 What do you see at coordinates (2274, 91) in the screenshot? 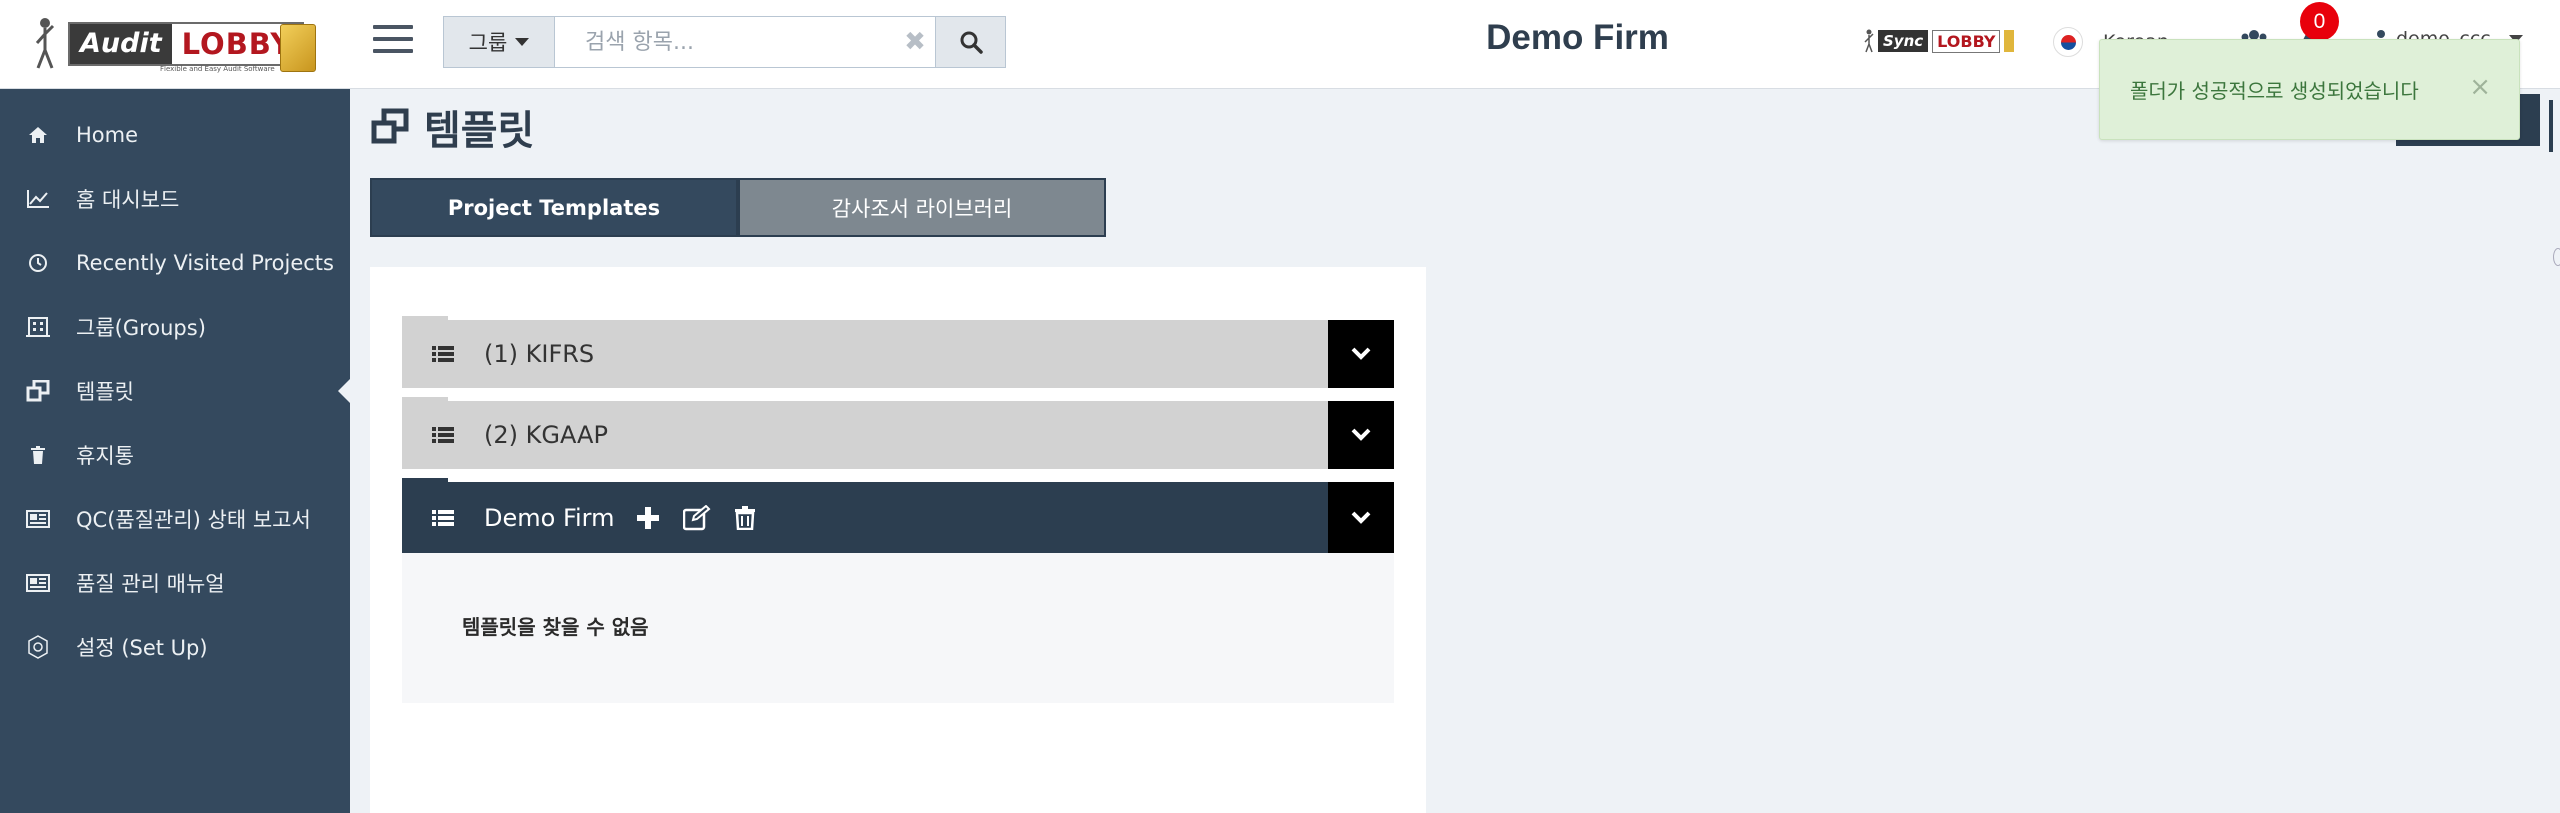
I see `toast-message: 폴더가 성공적으로 생성되었습니다` at bounding box center [2274, 91].